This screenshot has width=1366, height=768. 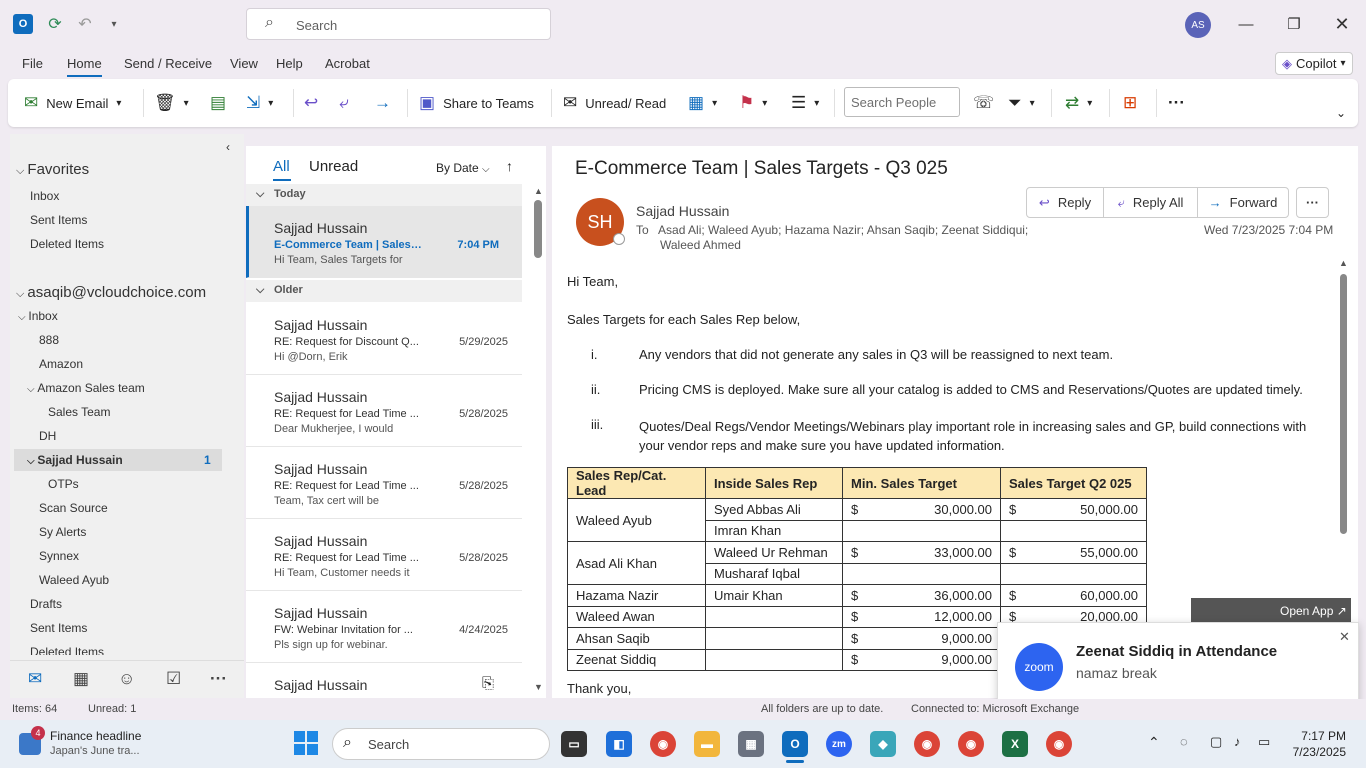 What do you see at coordinates (398, 24) in the screenshot?
I see `search-box: ⌕ Search` at bounding box center [398, 24].